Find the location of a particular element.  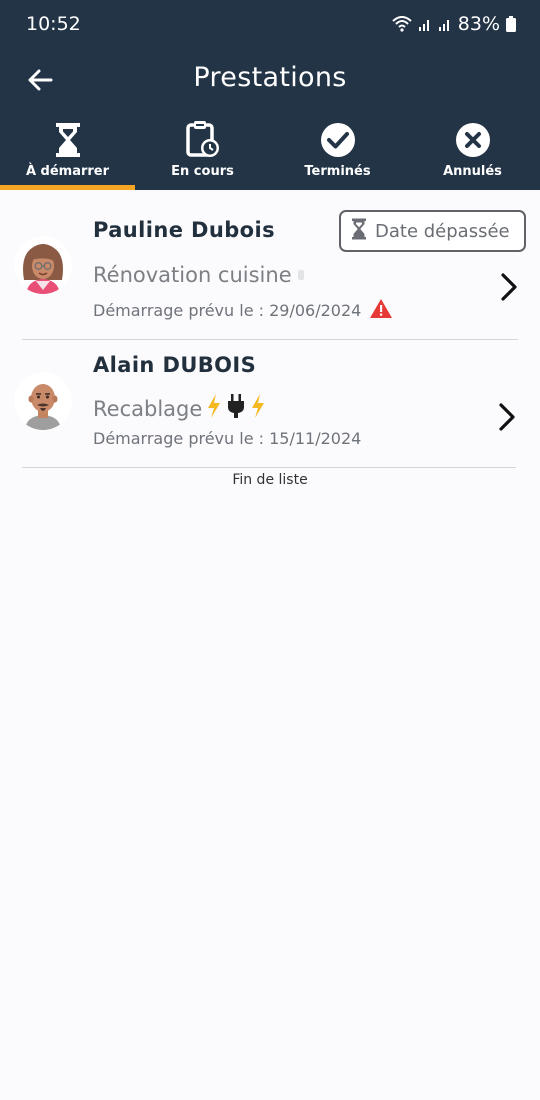

close-circle-icon is located at coordinates (473, 138).